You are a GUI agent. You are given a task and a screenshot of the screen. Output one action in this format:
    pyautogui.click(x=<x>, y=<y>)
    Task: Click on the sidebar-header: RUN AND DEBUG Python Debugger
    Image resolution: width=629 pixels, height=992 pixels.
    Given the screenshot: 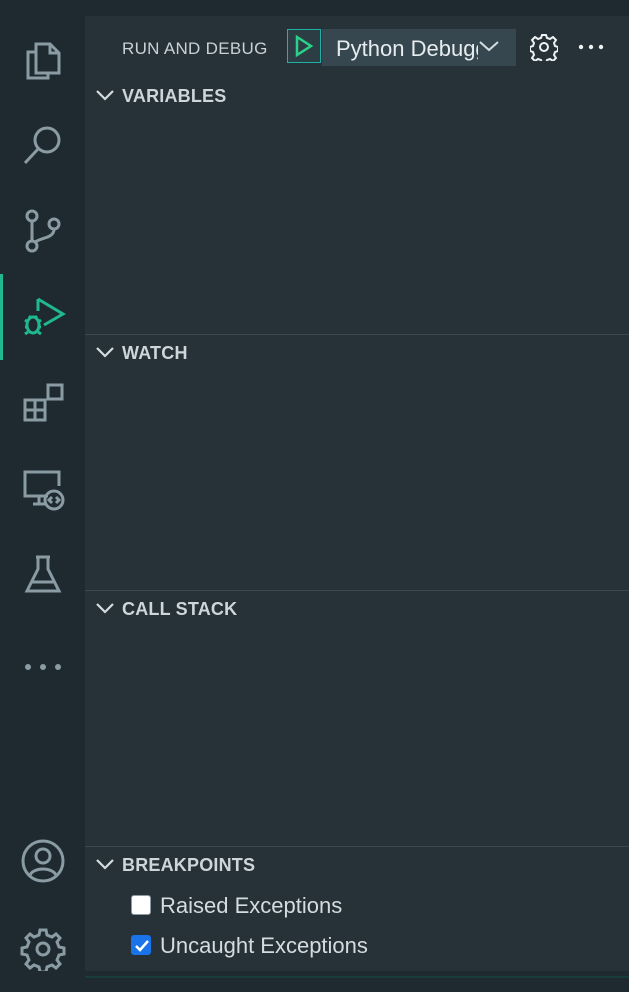 What is the action you would take?
    pyautogui.click(x=357, y=47)
    